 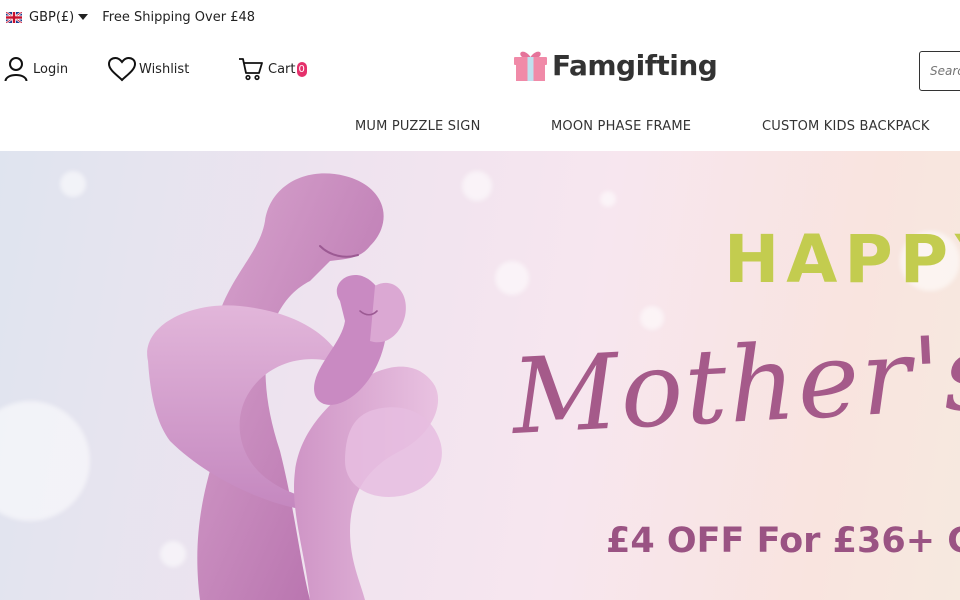 What do you see at coordinates (530, 66) in the screenshot?
I see `gift-box-icon` at bounding box center [530, 66].